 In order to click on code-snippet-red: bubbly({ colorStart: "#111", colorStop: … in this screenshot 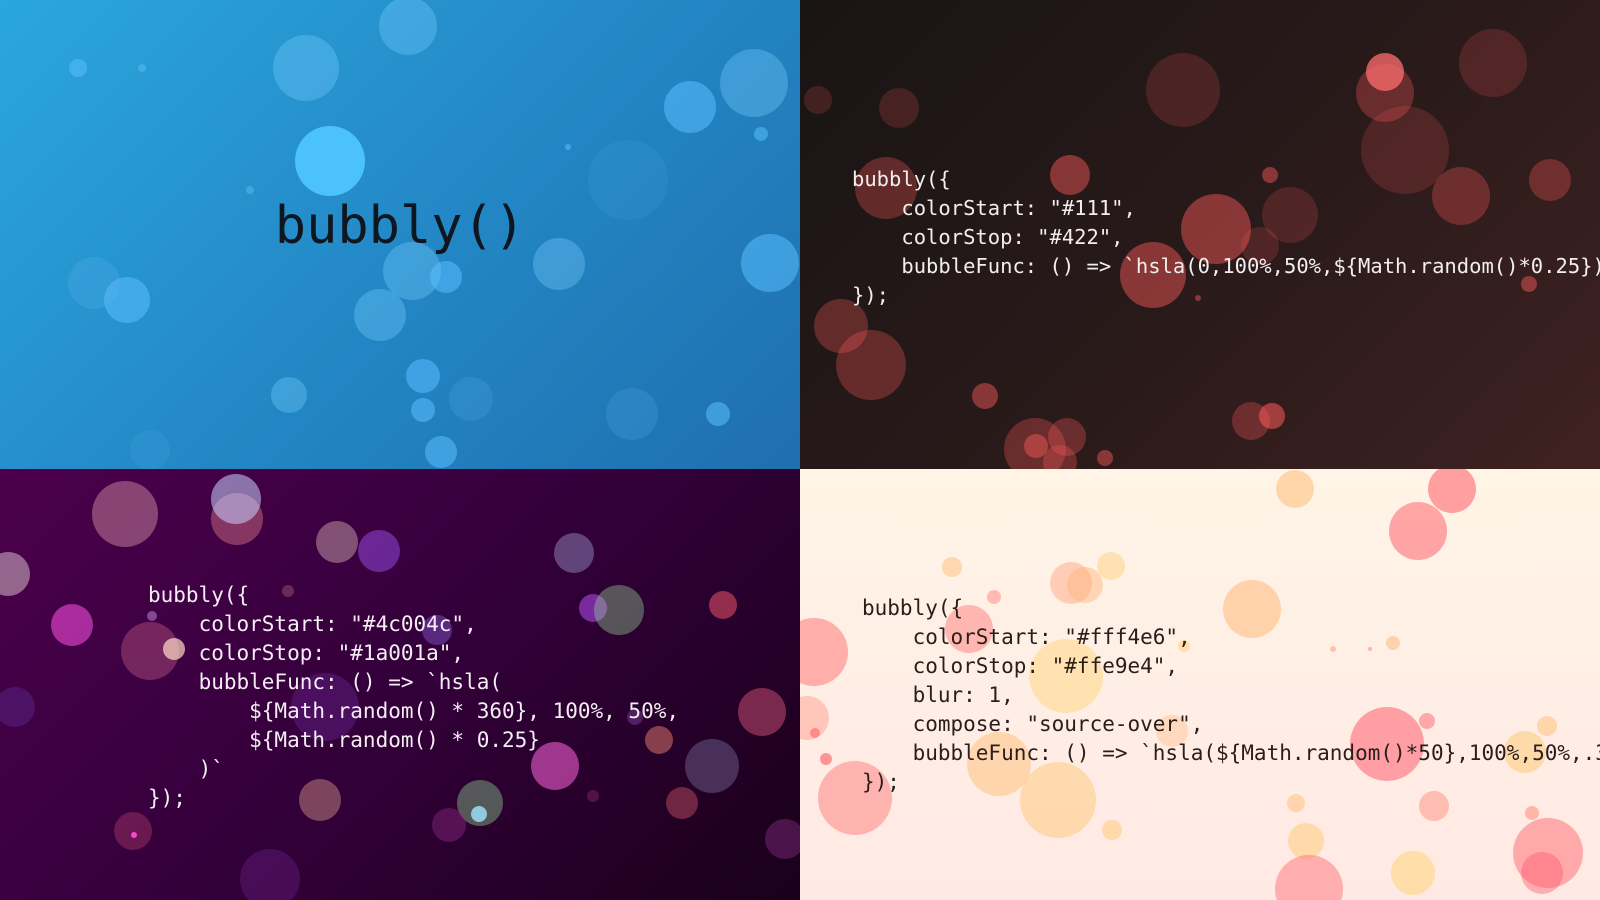, I will do `click(1226, 237)`.